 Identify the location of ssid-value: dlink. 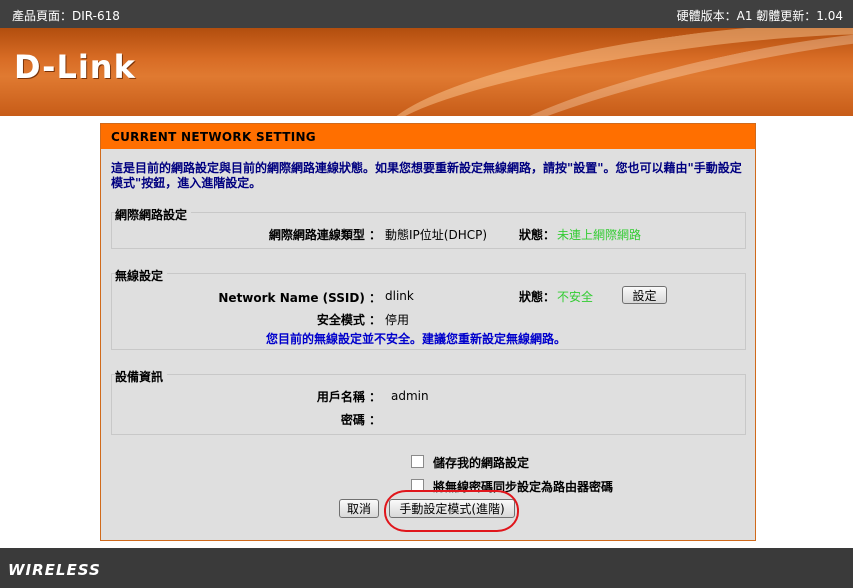
(399, 296).